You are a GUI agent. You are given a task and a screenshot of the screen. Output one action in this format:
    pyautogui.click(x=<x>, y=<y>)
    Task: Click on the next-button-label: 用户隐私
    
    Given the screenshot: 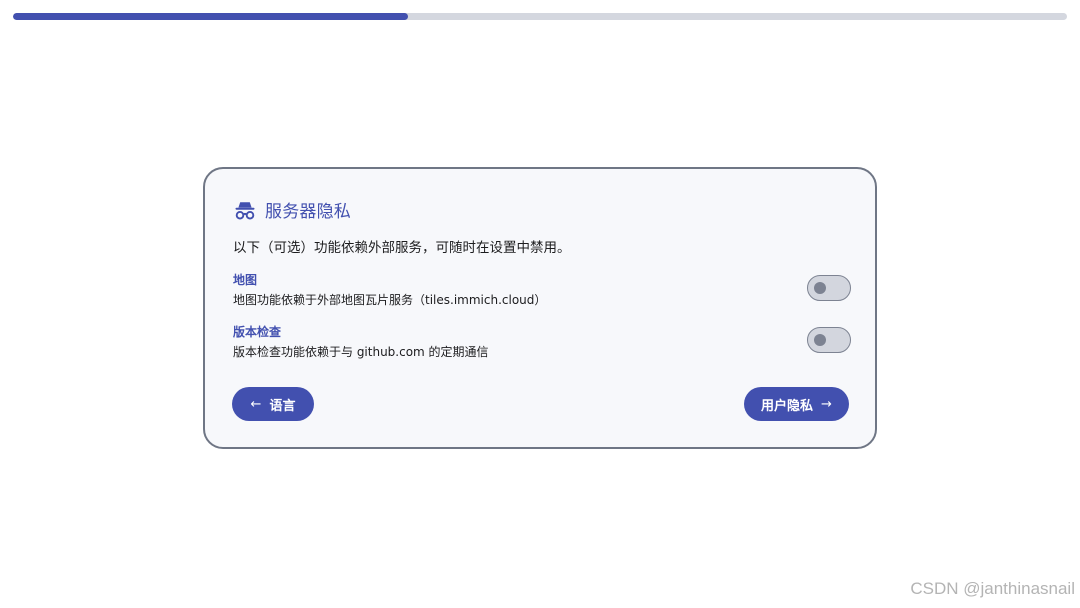 What is the action you would take?
    pyautogui.click(x=787, y=406)
    